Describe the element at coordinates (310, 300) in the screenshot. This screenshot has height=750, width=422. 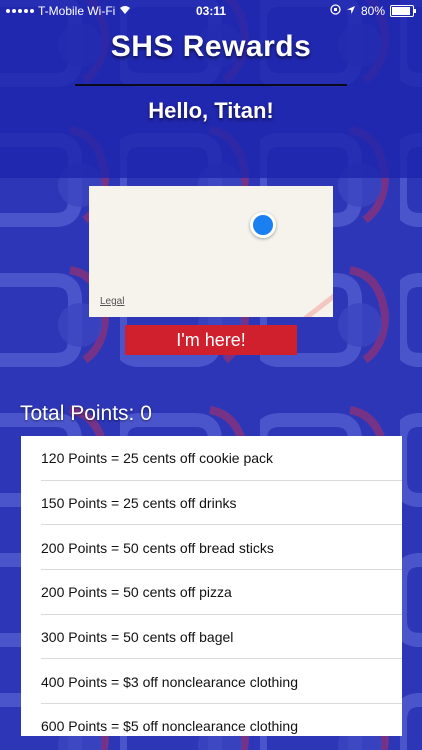
I see `map-road` at that location.